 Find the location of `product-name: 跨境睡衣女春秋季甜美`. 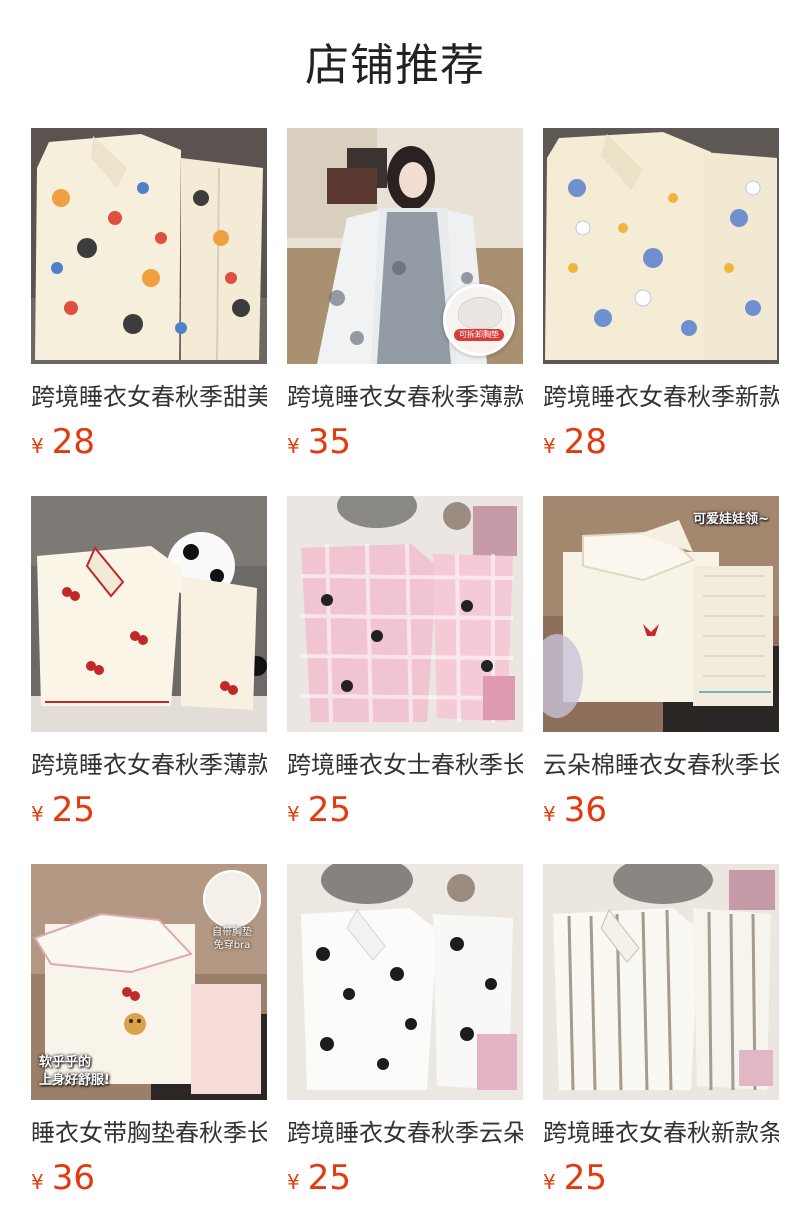

product-name: 跨境睡衣女春秋季甜美 is located at coordinates (149, 397).